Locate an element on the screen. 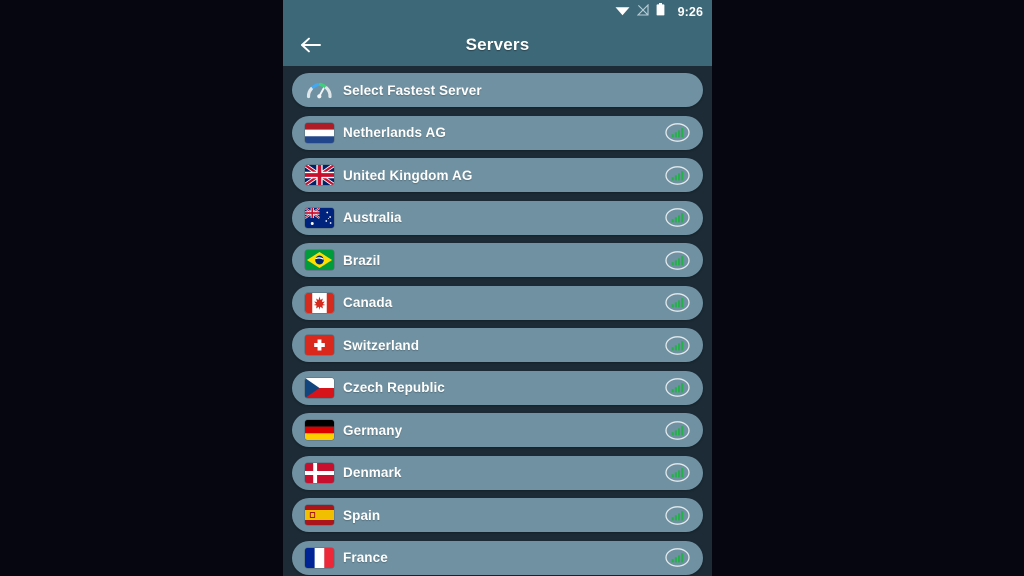  list-item: Canada is located at coordinates (497, 302).